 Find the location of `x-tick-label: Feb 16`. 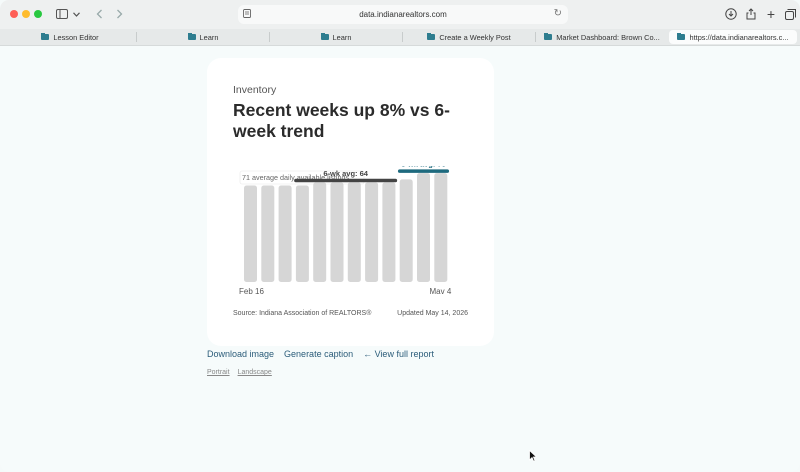

x-tick-label: Feb 16 is located at coordinates (251, 291).